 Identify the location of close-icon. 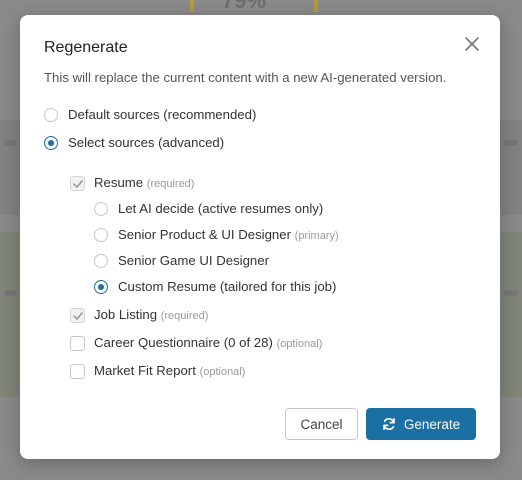
(472, 44).